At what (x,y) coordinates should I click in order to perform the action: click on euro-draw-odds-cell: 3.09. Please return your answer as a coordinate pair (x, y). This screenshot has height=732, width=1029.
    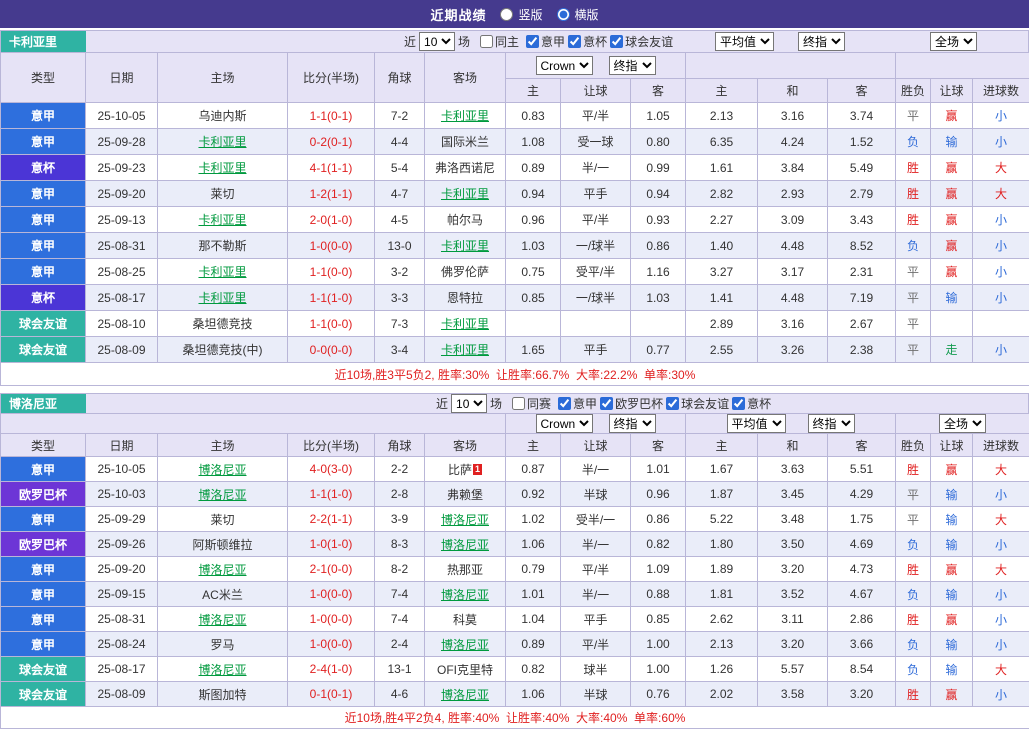
    Looking at the image, I should click on (792, 219).